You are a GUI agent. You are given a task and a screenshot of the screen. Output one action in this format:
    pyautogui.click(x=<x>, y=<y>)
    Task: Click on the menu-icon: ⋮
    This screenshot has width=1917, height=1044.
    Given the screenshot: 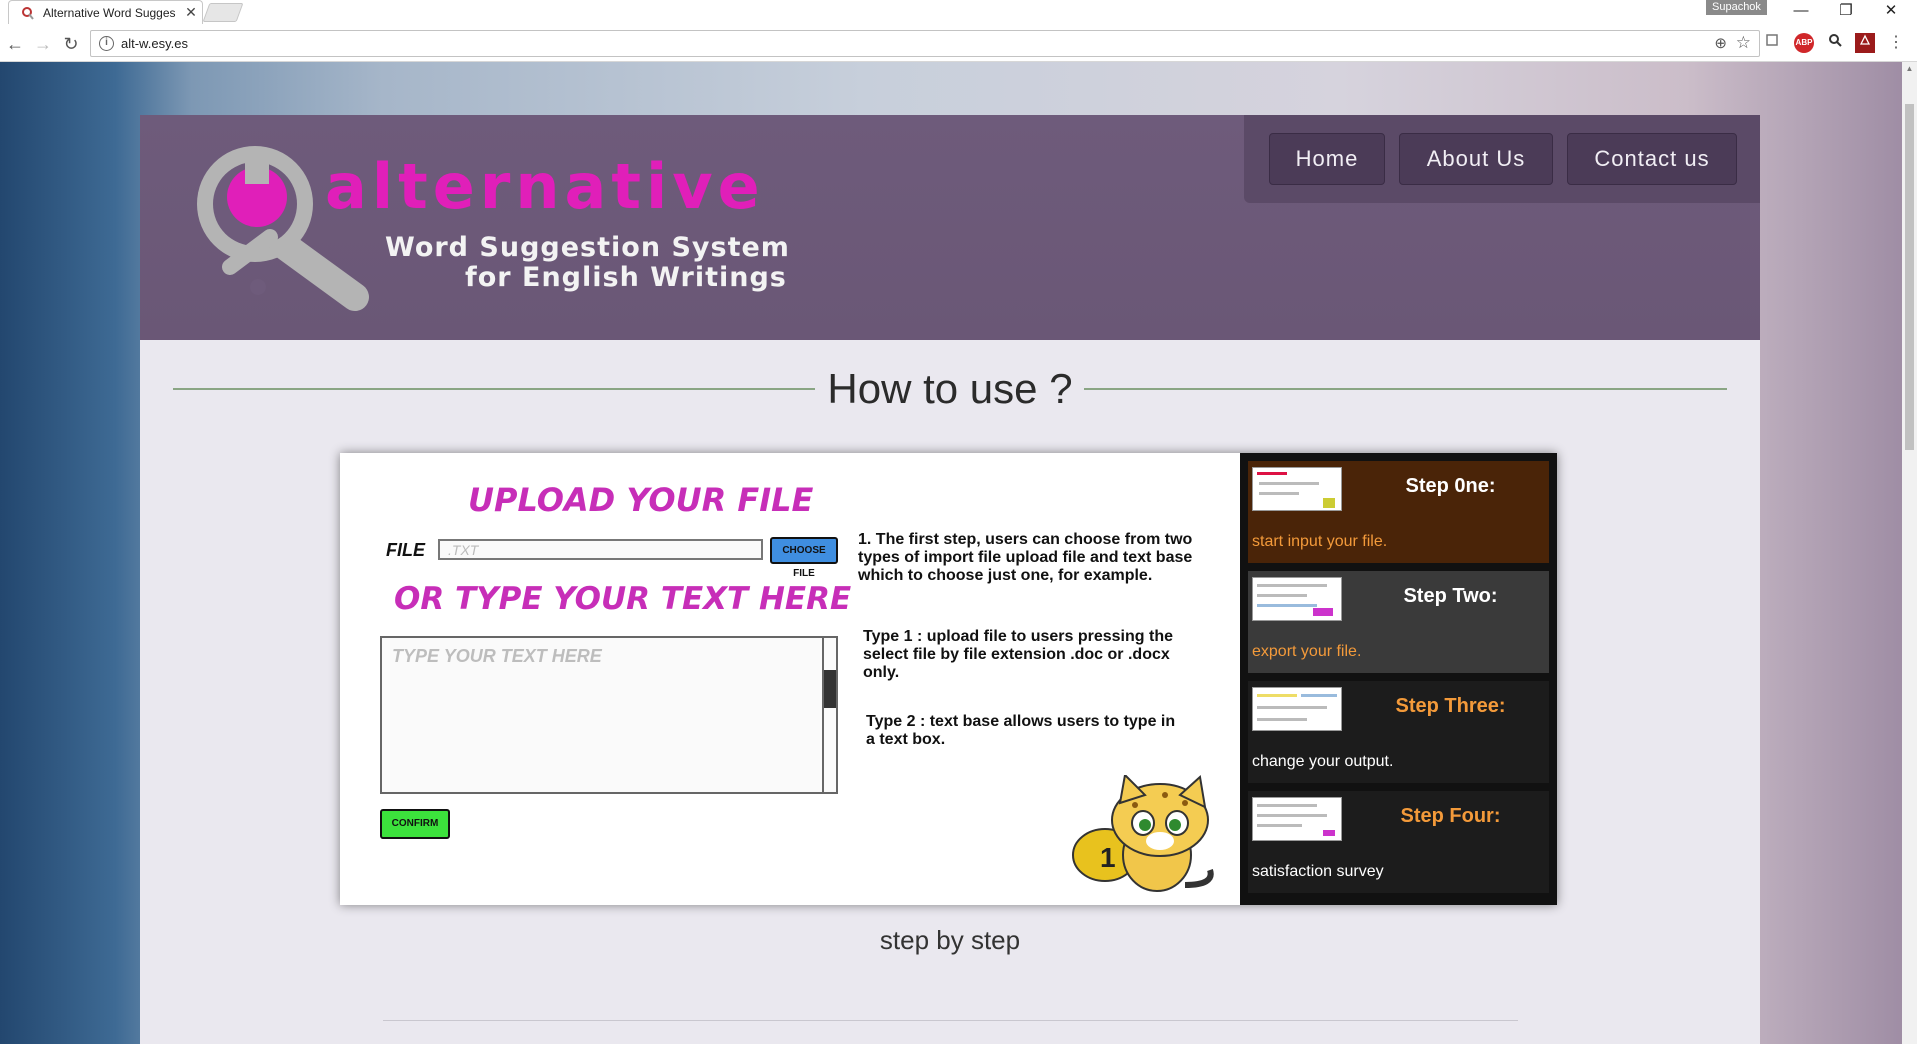 What is the action you would take?
    pyautogui.click(x=1896, y=43)
    